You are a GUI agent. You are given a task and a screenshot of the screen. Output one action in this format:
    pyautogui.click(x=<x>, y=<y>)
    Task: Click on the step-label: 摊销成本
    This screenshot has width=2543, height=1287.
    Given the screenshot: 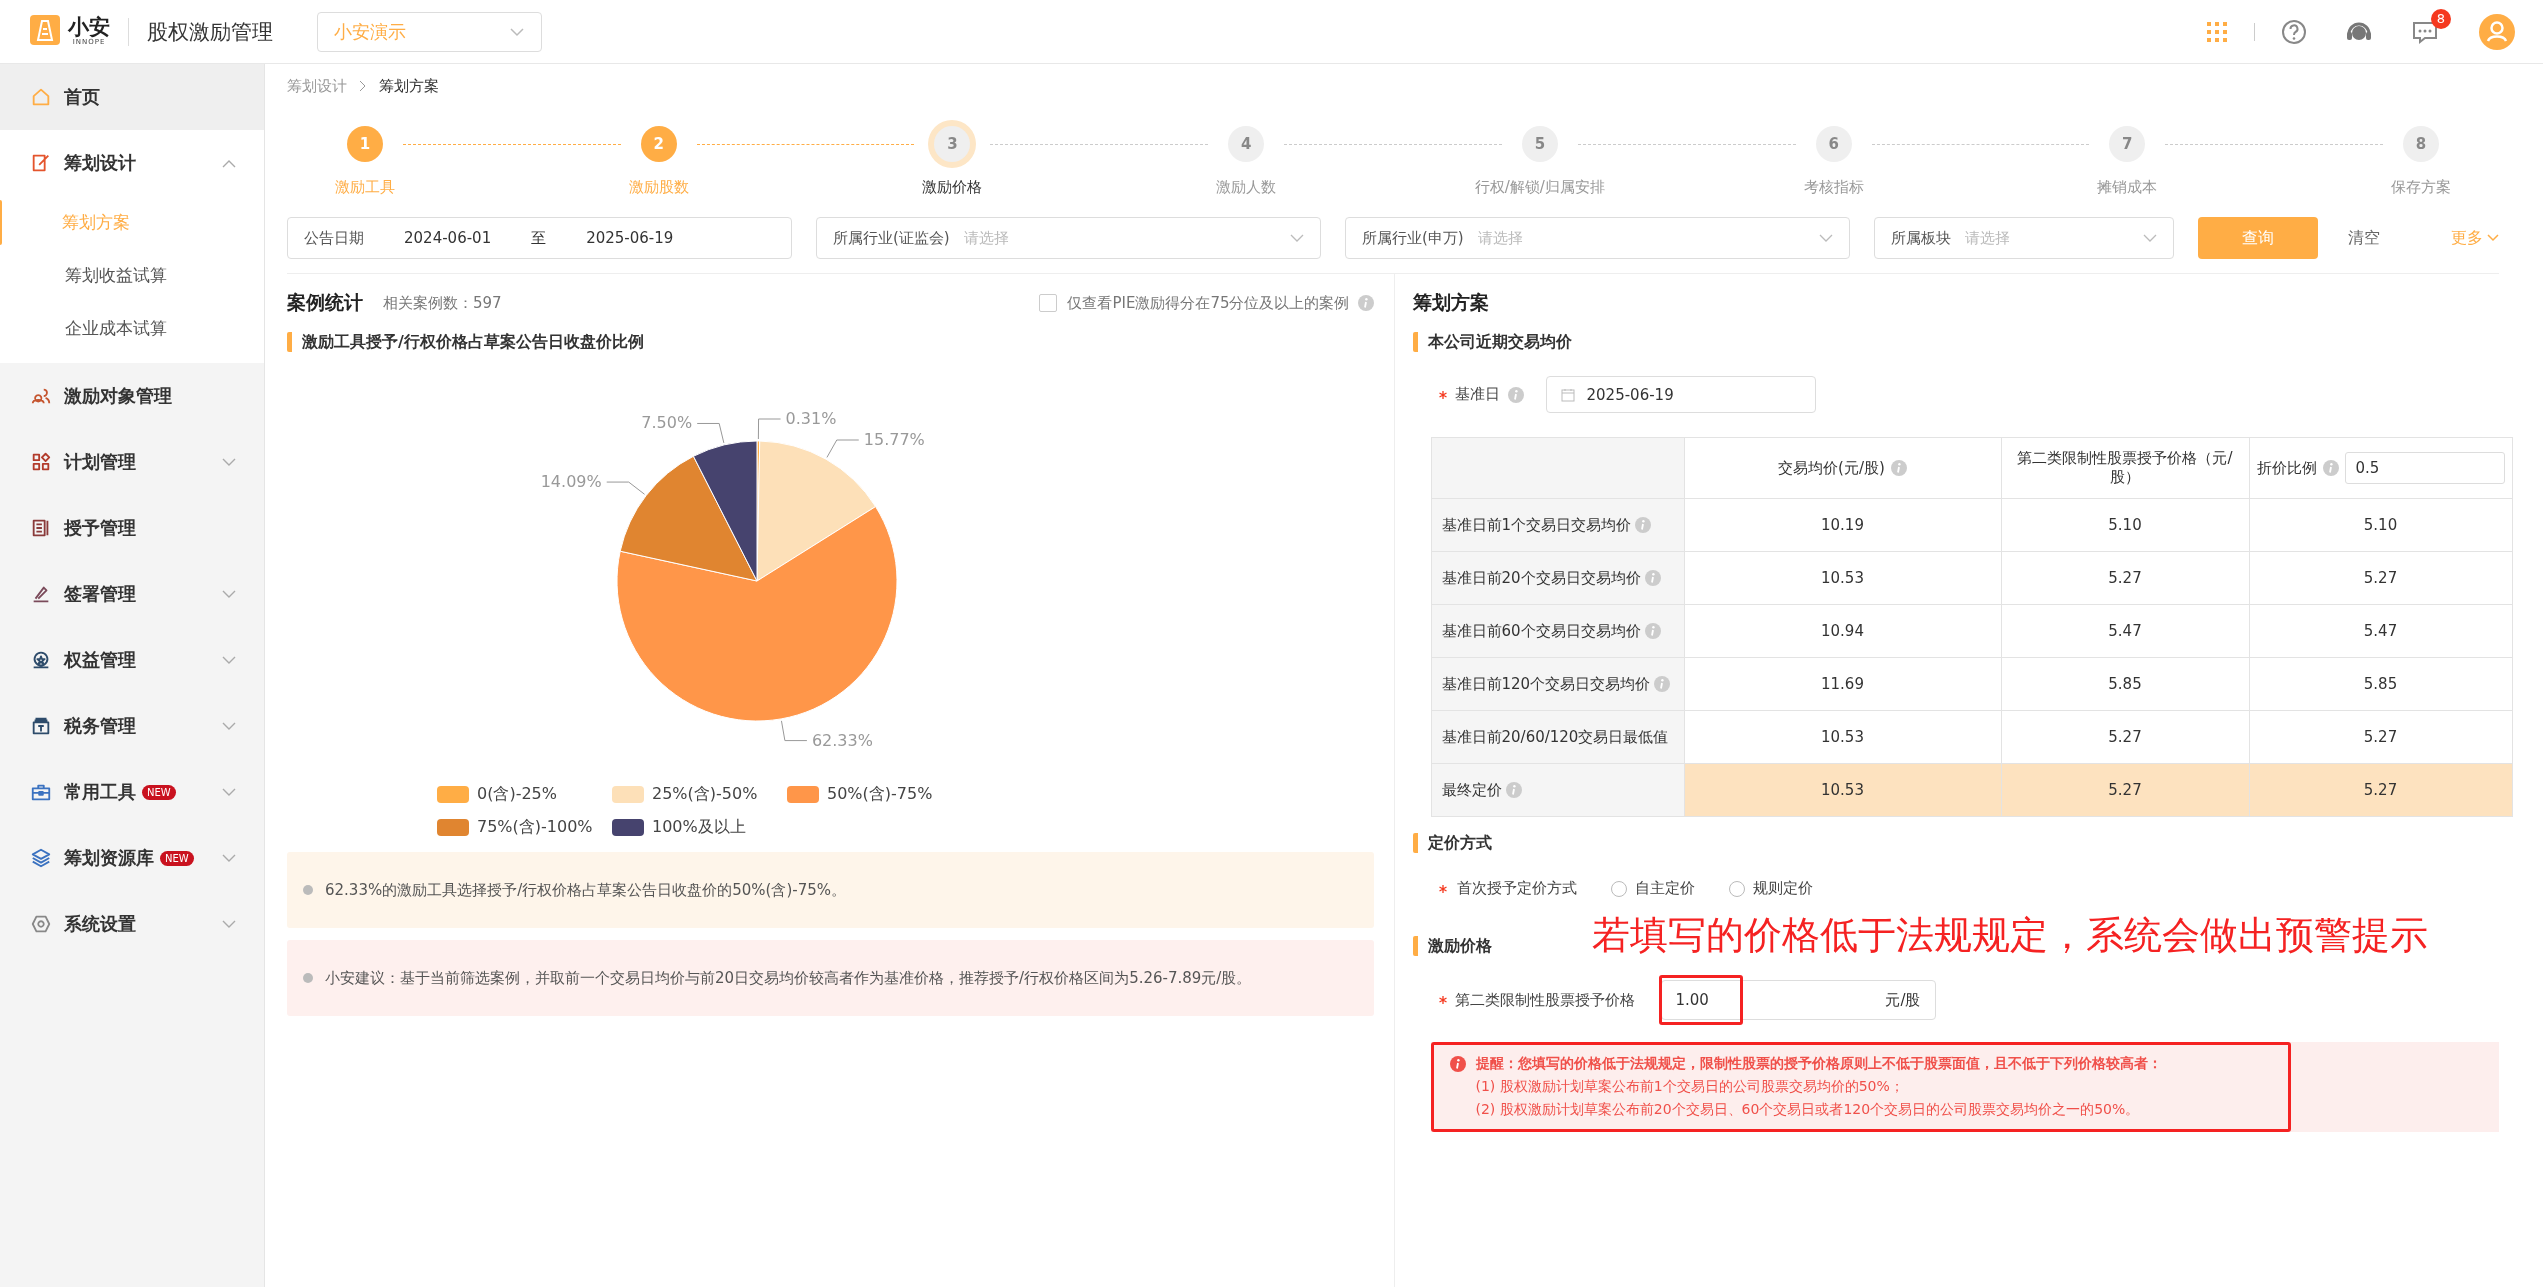 What is the action you would take?
    pyautogui.click(x=2127, y=187)
    